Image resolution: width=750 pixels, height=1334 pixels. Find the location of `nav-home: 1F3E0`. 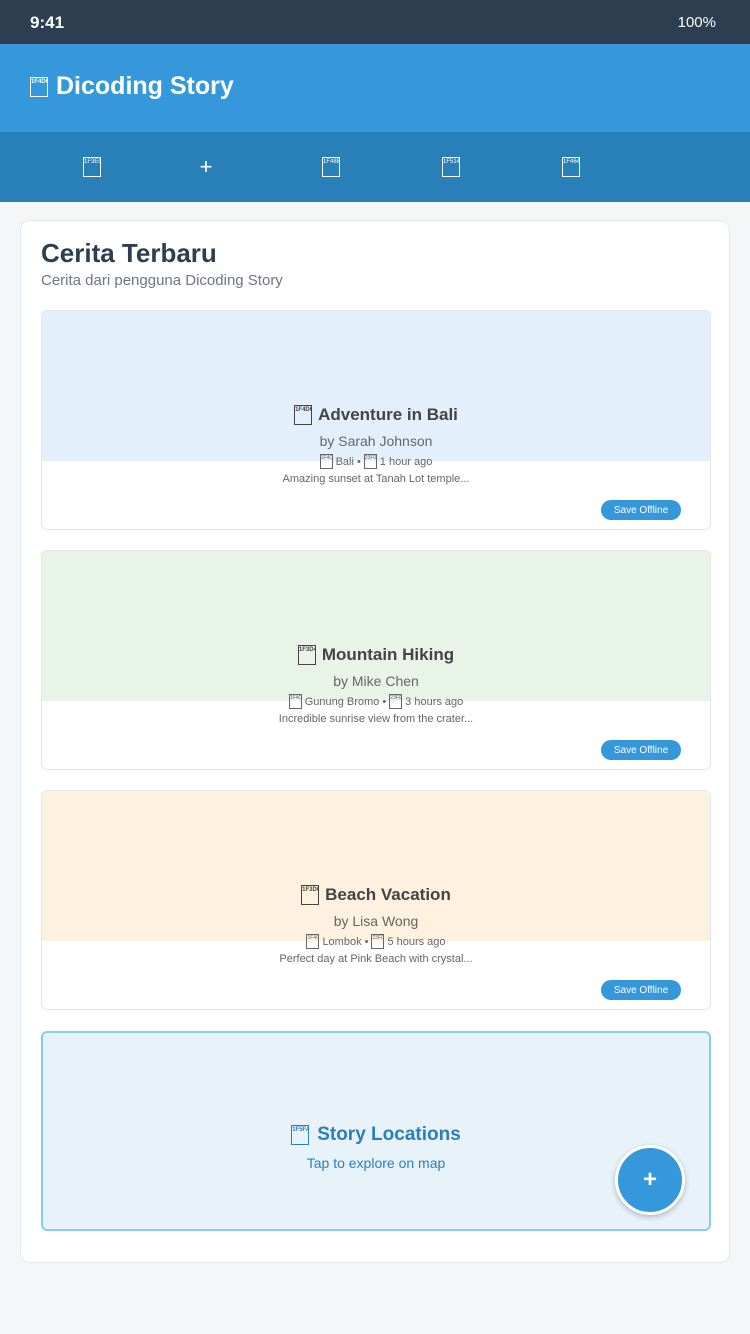

nav-home: 1F3E0 is located at coordinates (92, 167).